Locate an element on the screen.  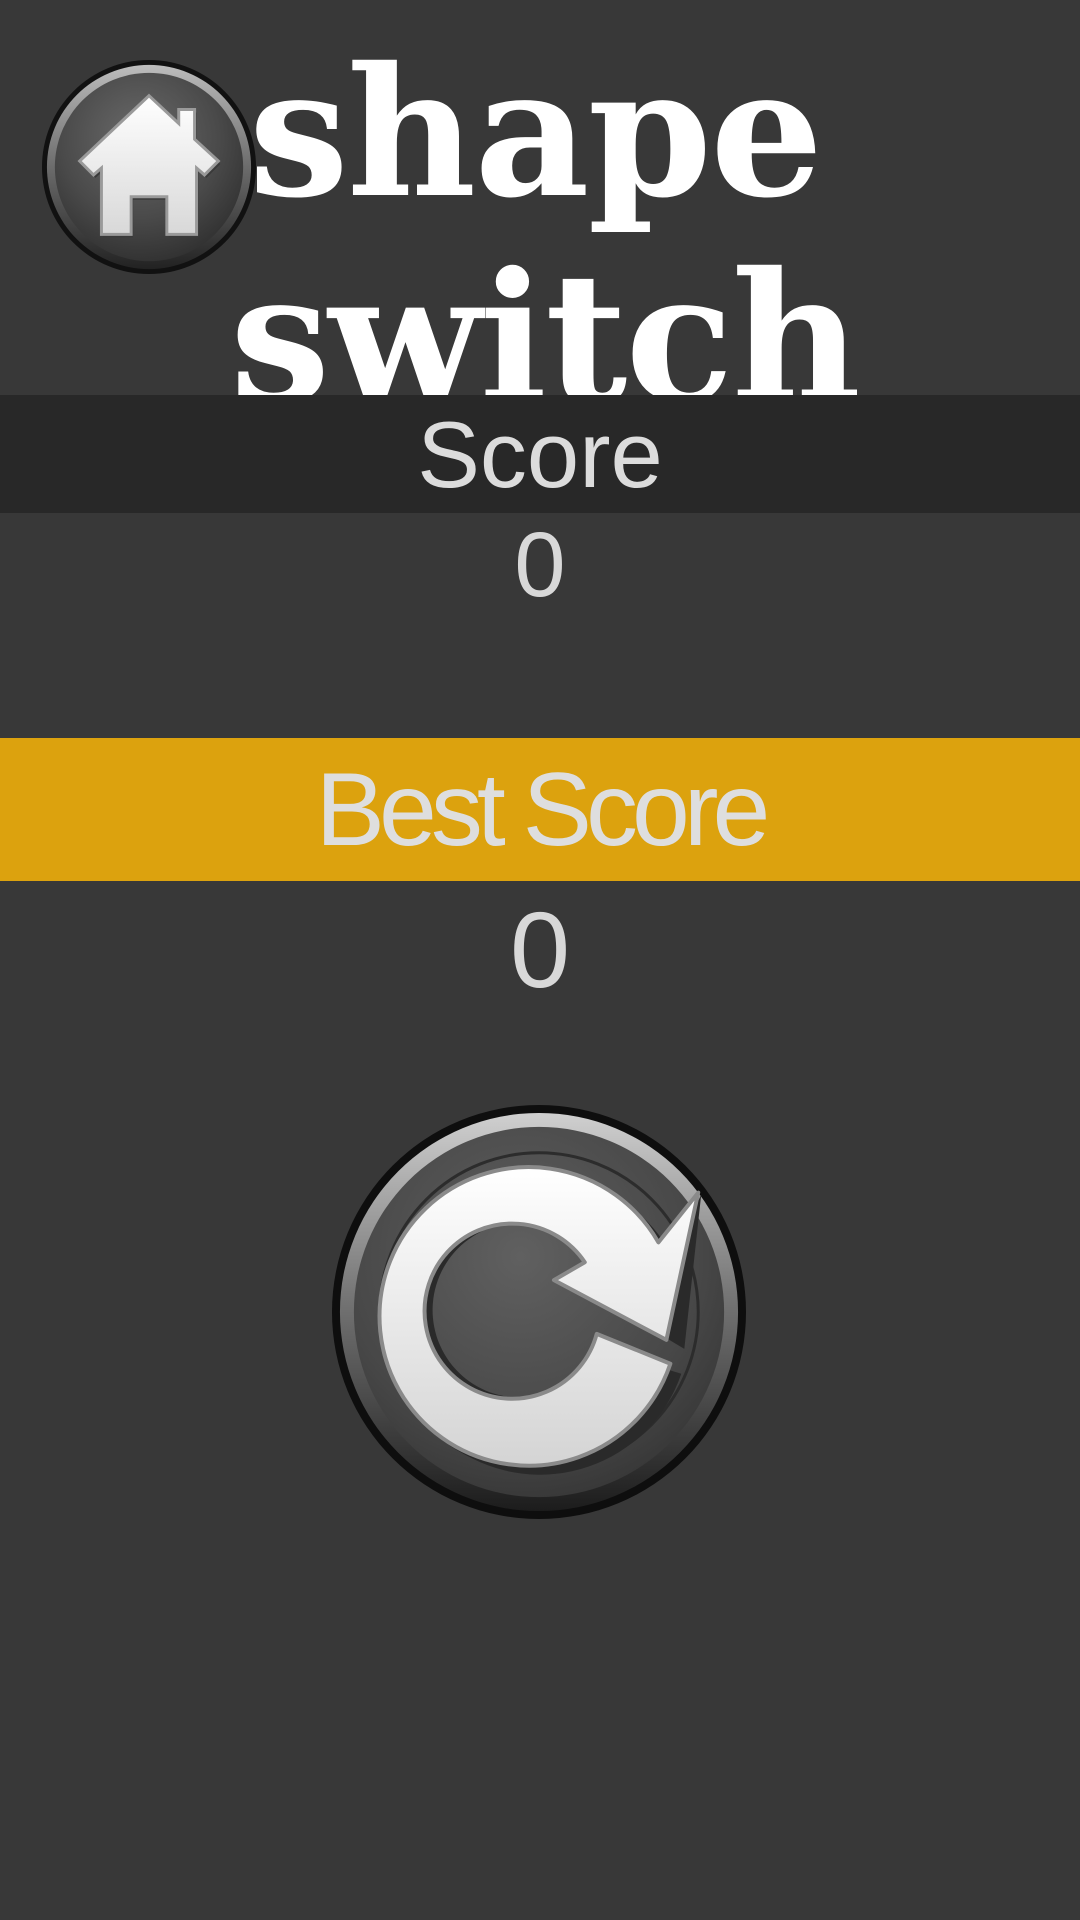
home-button is located at coordinates (149, 167).